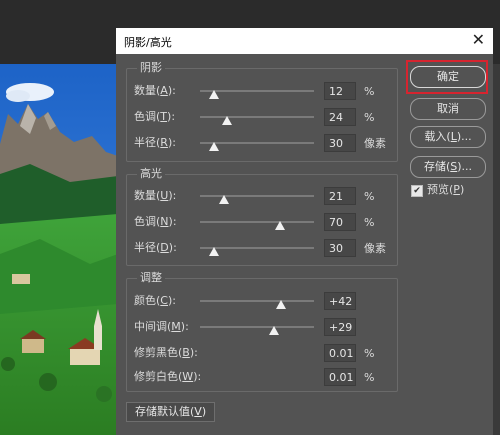  I want to click on clip-black-unit: %, so click(369, 353).